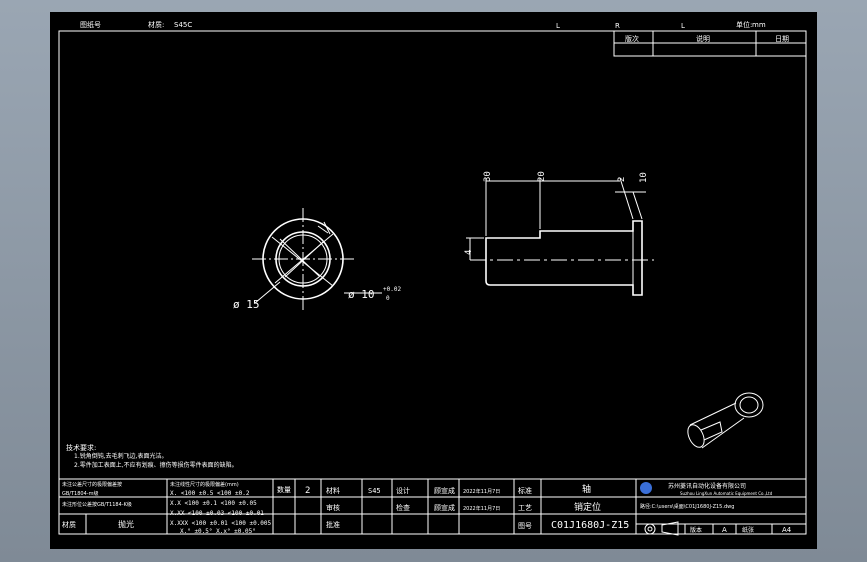 This screenshot has width=867, height=562. What do you see at coordinates (374, 491) in the screenshot?
I see `material-value: S45` at bounding box center [374, 491].